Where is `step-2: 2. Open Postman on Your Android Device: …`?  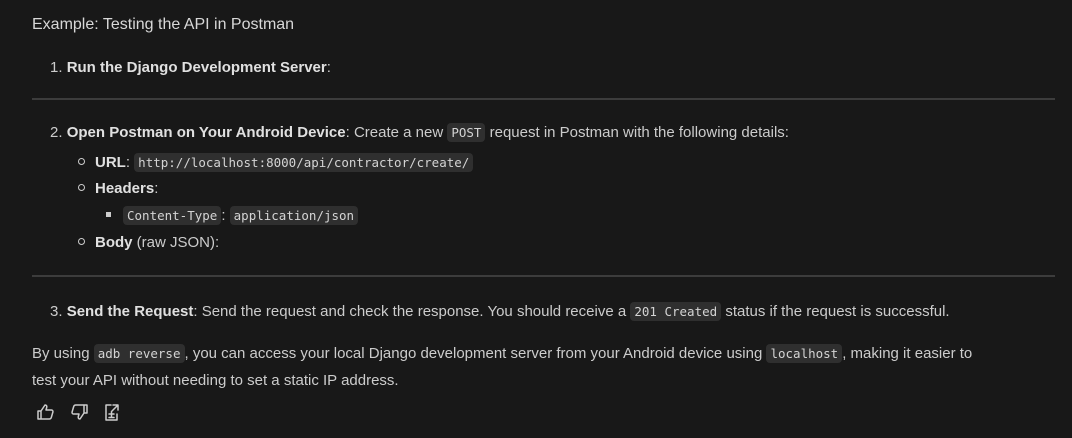
step-2: 2. Open Postman on Your Android Device: … is located at coordinates (419, 132).